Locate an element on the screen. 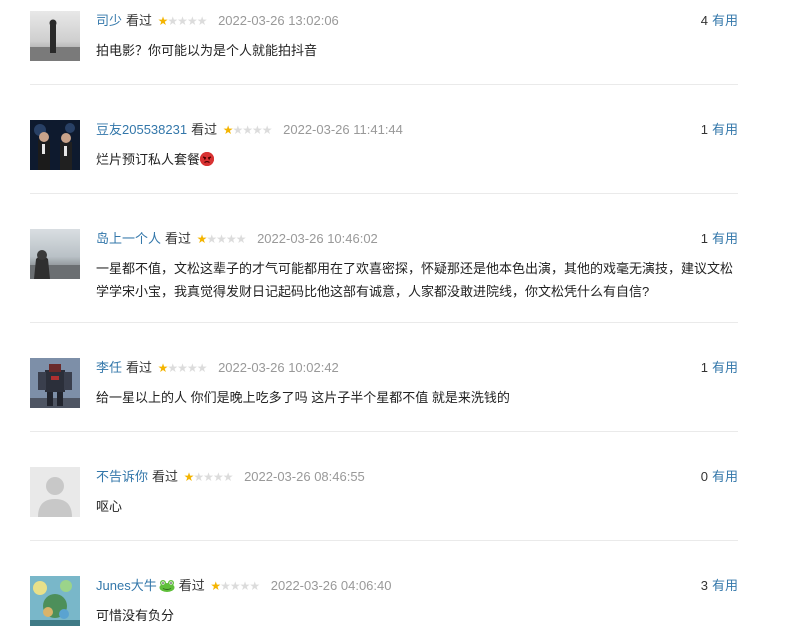 The image size is (799, 627). votes: 4 有用 is located at coordinates (719, 21).